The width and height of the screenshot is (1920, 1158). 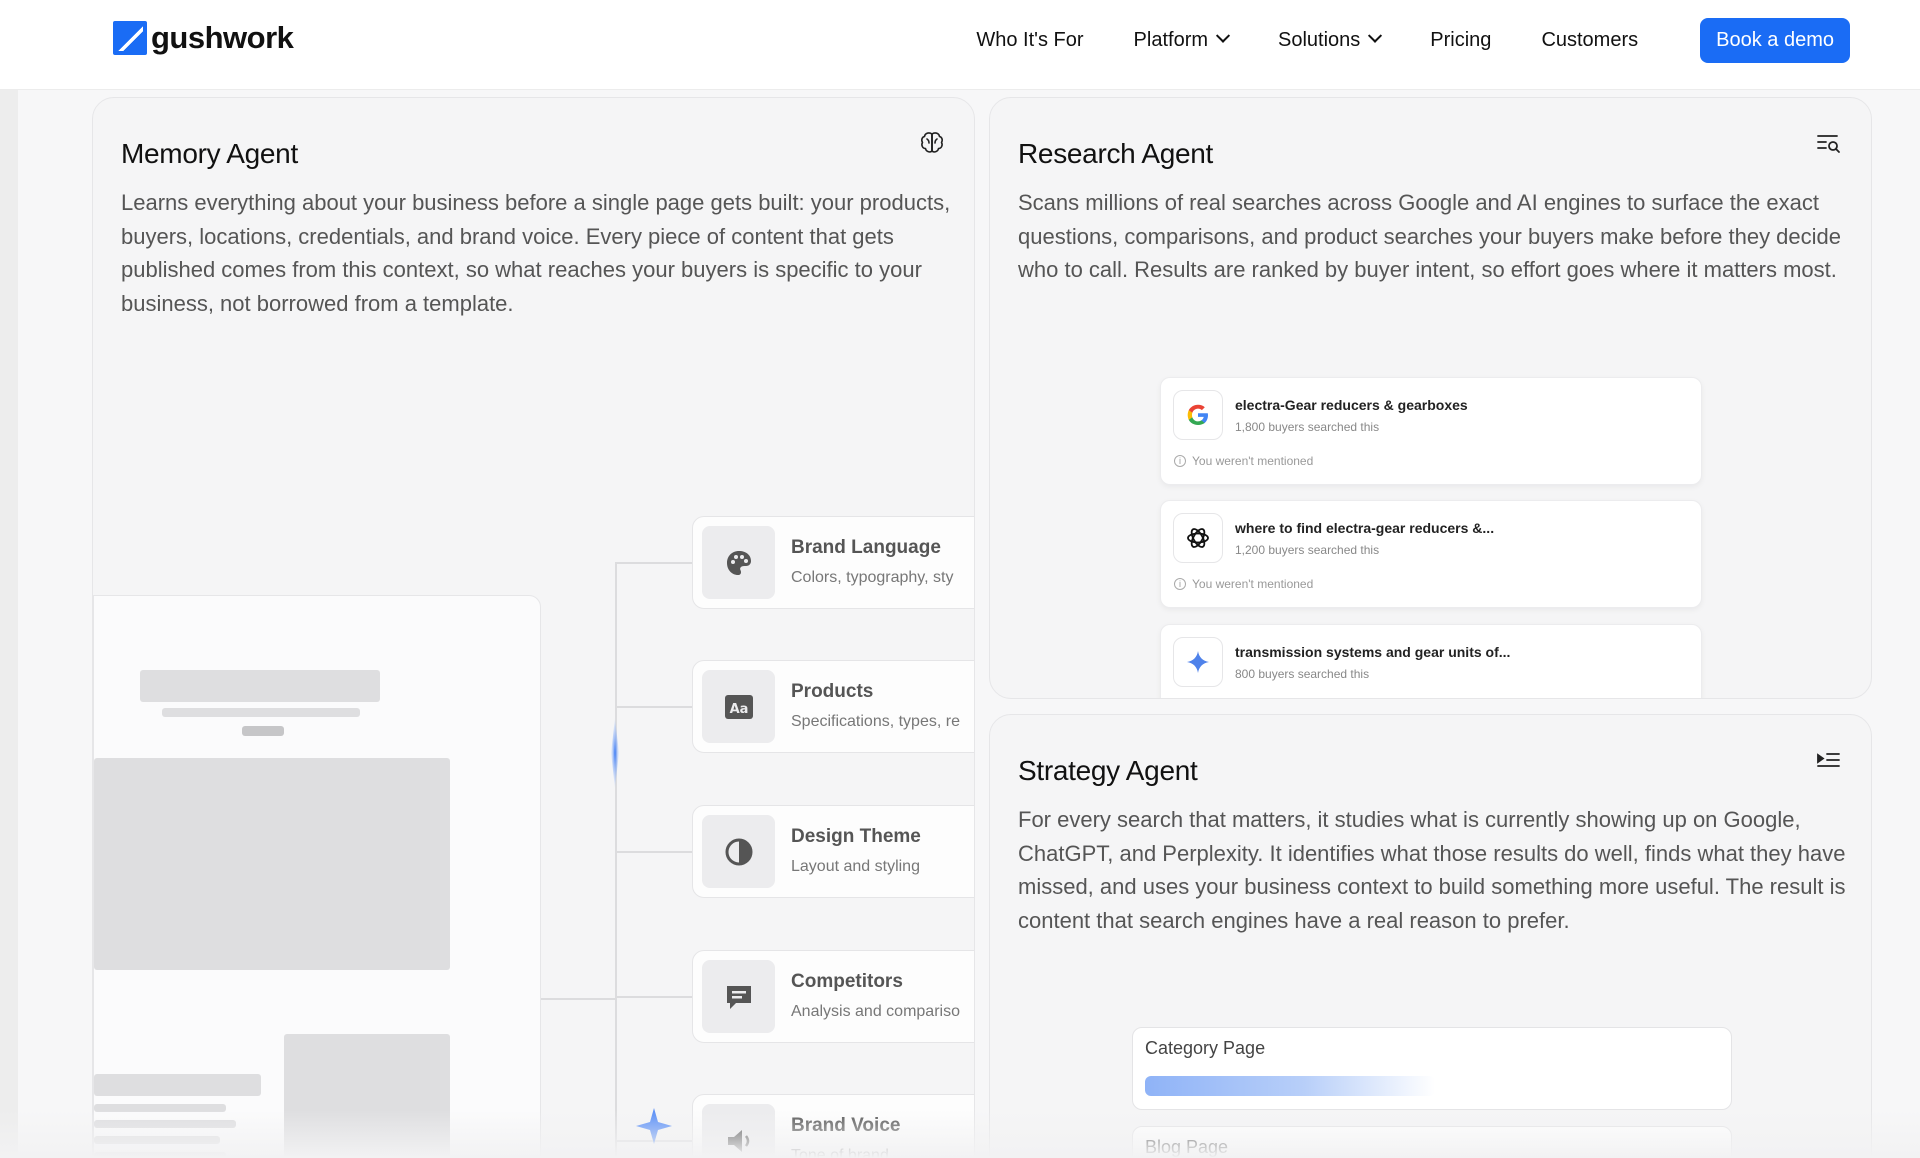 I want to click on nav-solutions: Solutions, so click(x=1330, y=40).